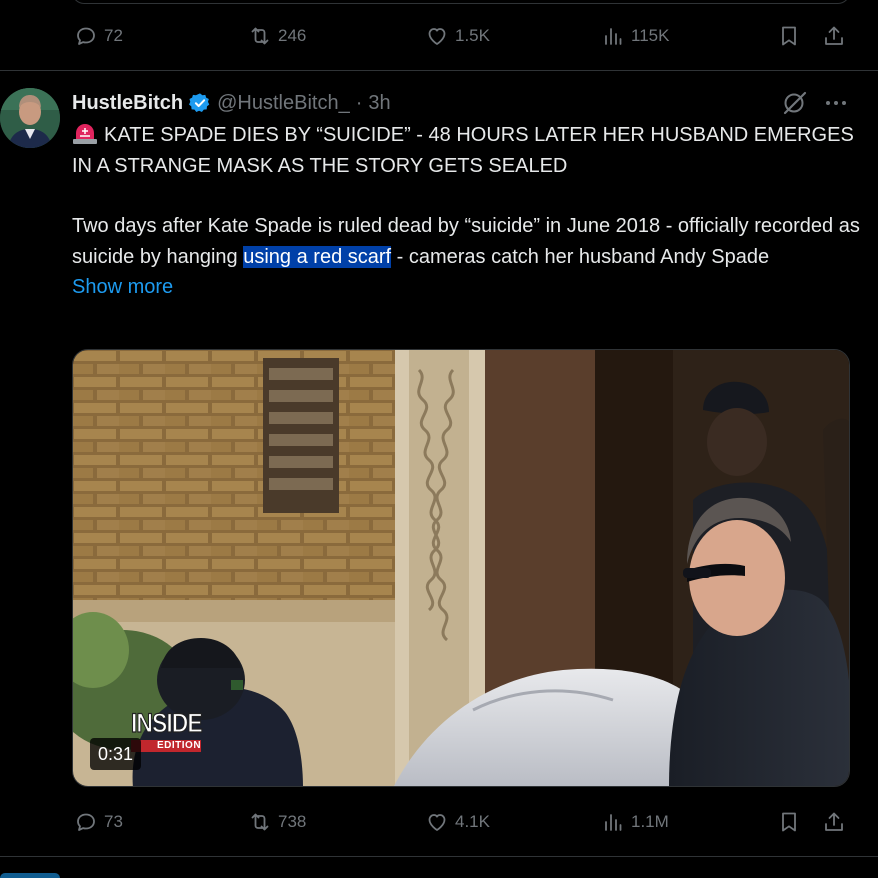  Describe the element at coordinates (30, 875) in the screenshot. I see `next-post-avatar` at that location.